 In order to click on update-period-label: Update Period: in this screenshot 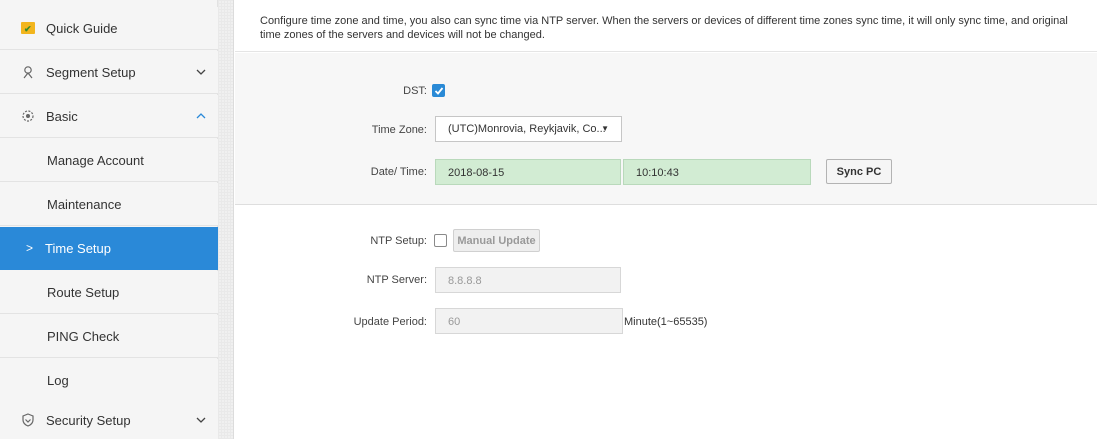, I will do `click(390, 322)`.